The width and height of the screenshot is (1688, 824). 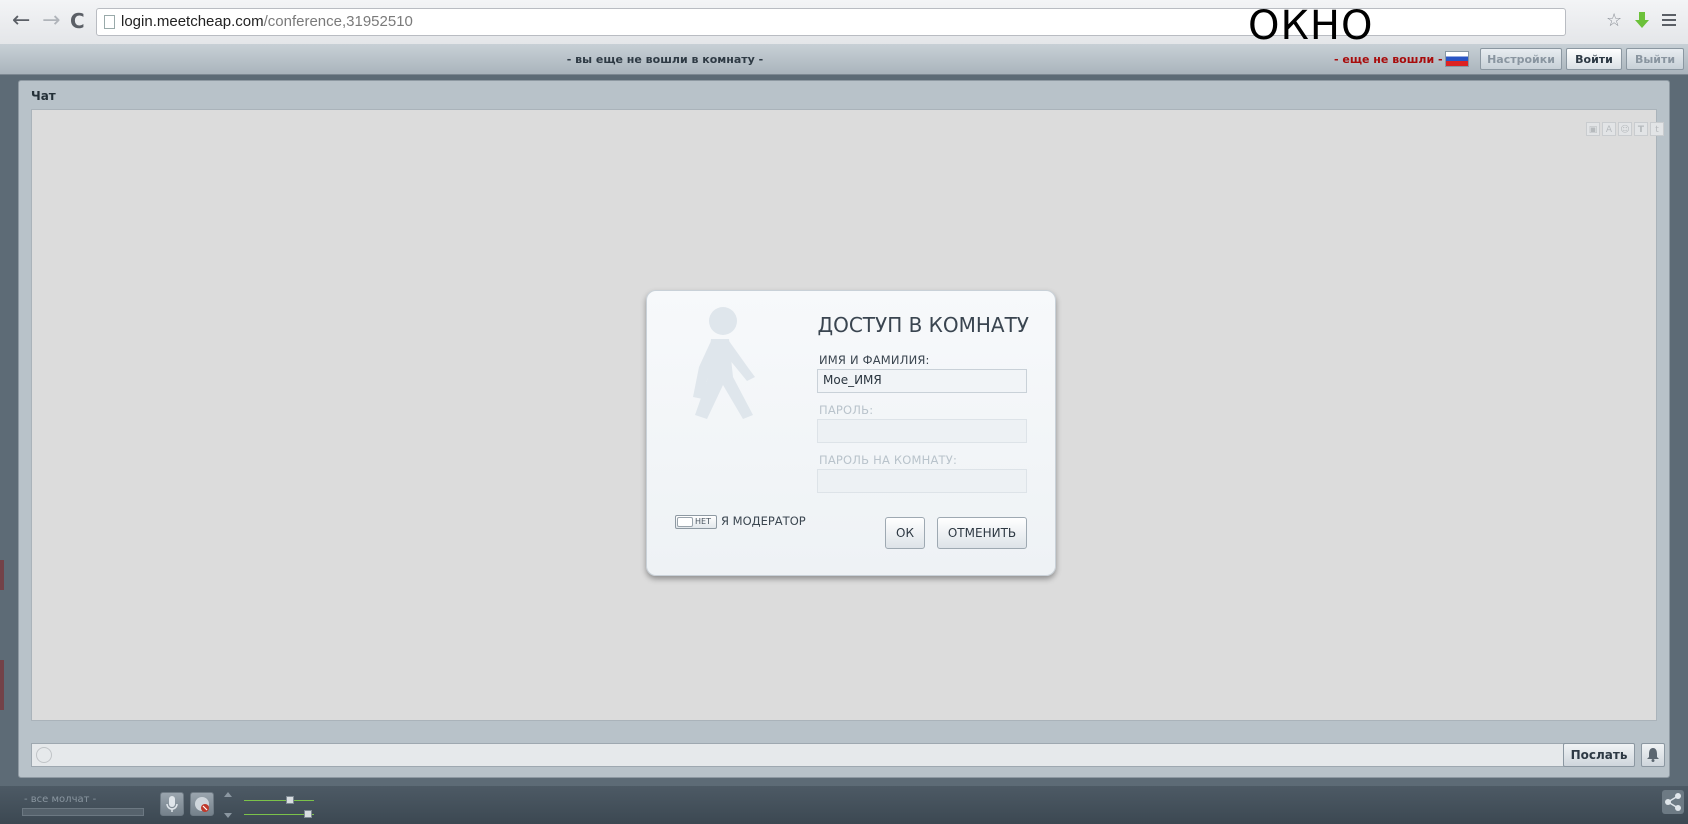 What do you see at coordinates (846, 410) in the screenshot?
I see `password-label: ПАРОЛЬ:` at bounding box center [846, 410].